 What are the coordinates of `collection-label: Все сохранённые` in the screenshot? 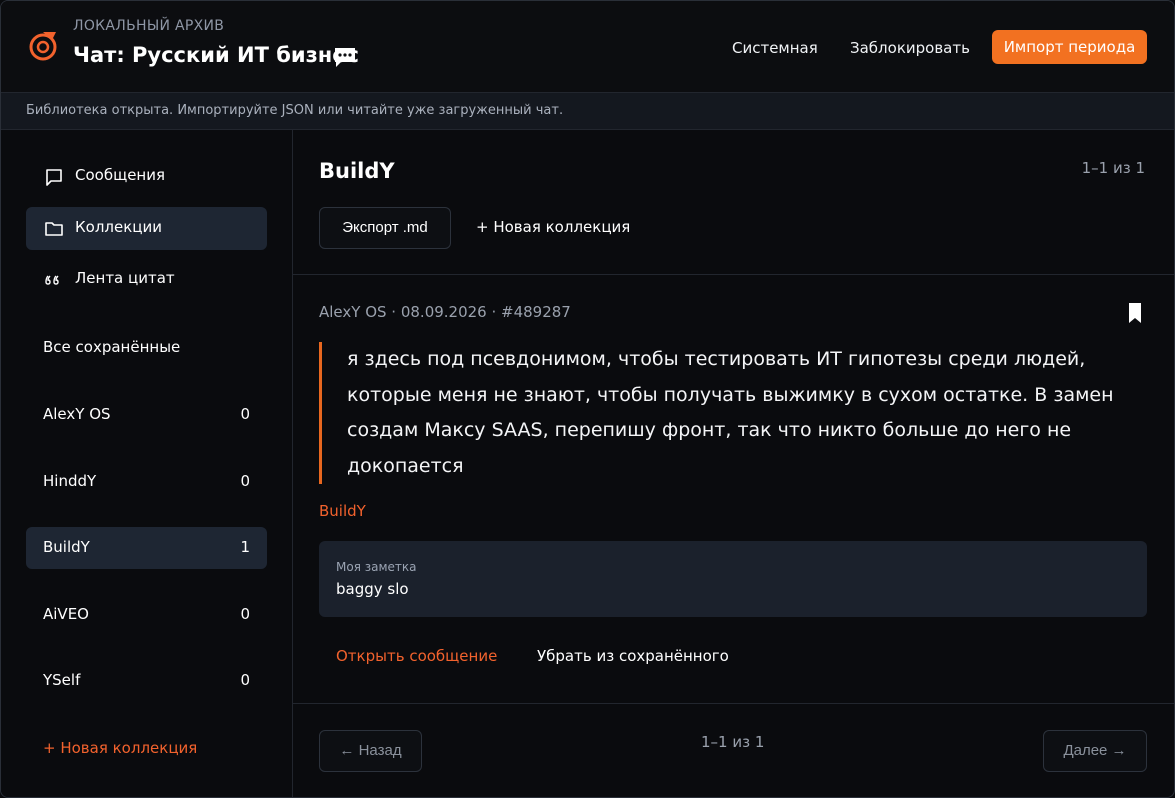 It's located at (112, 347).